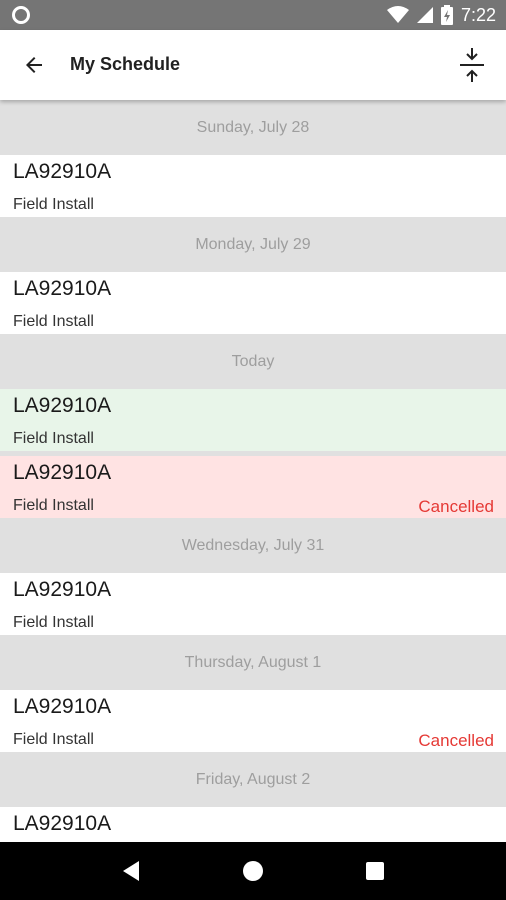  I want to click on back-button, so click(34, 65).